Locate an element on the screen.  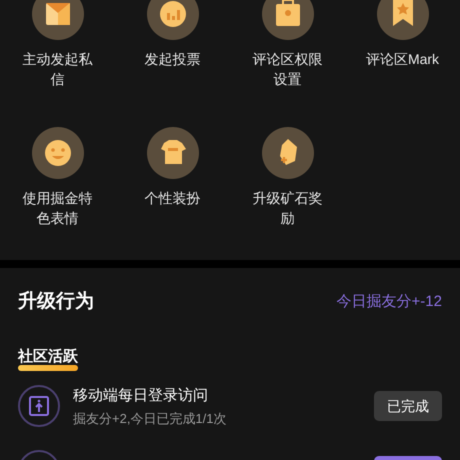
task-detail: 掘友分+2,今日已完成1/1次 is located at coordinates (150, 419).